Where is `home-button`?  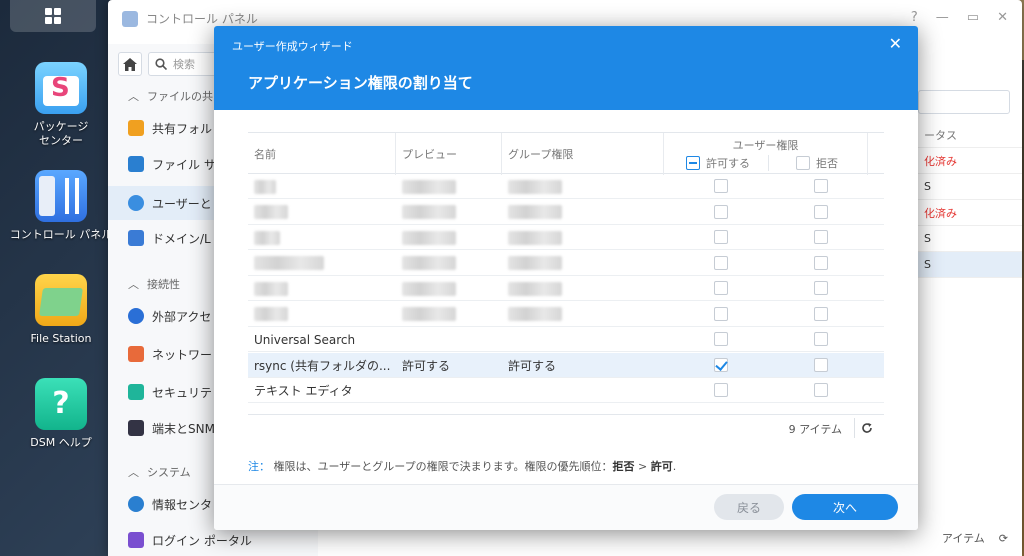
home-button is located at coordinates (130, 64).